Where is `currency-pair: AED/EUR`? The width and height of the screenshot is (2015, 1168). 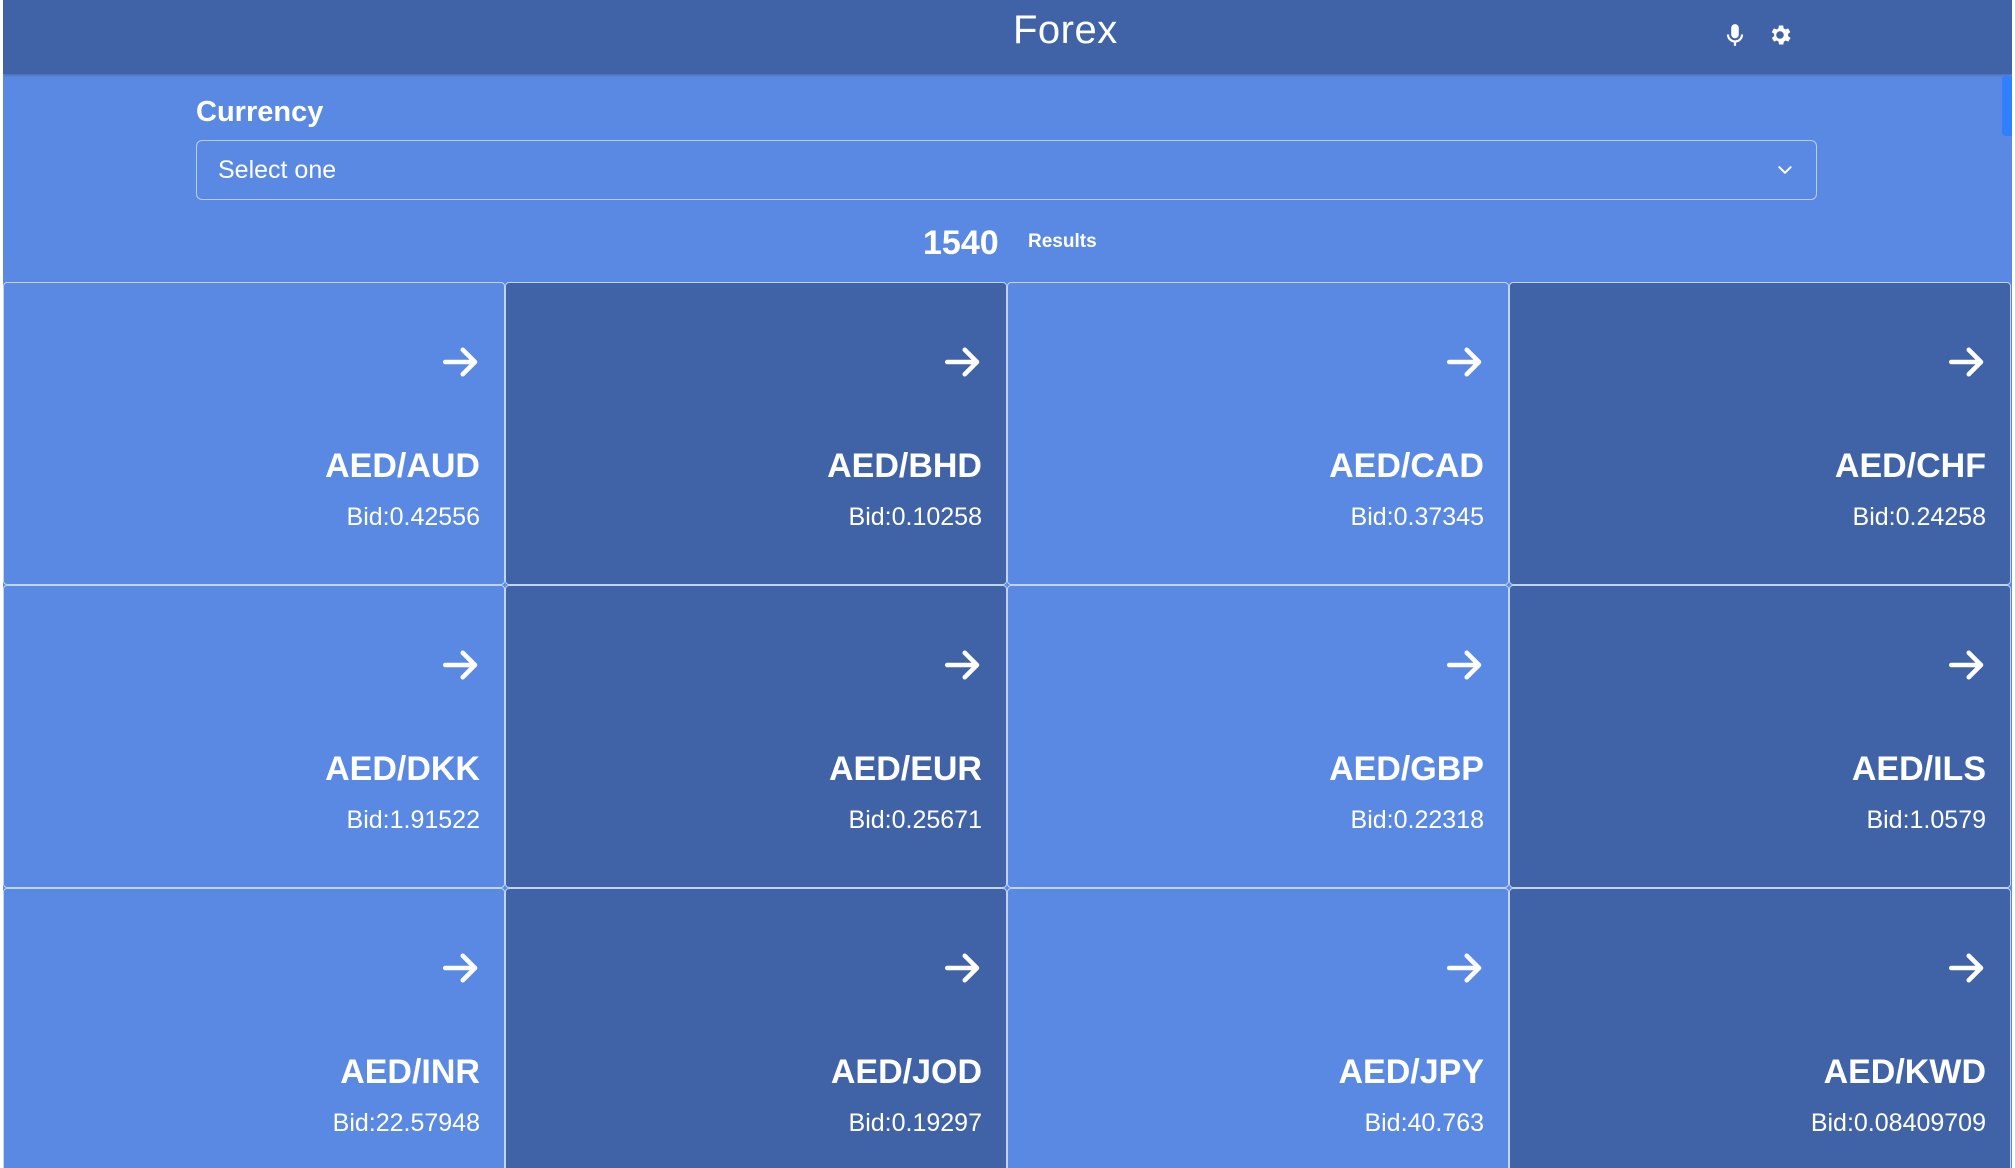 currency-pair: AED/EUR is located at coordinates (905, 769).